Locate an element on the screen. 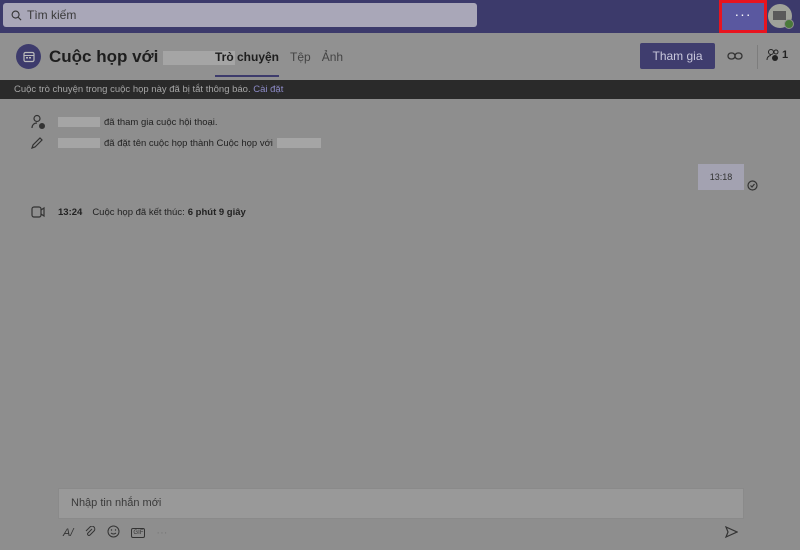  event-text: đã đặt tên cuộc họp thành Cuộc họp với is located at coordinates (188, 143).